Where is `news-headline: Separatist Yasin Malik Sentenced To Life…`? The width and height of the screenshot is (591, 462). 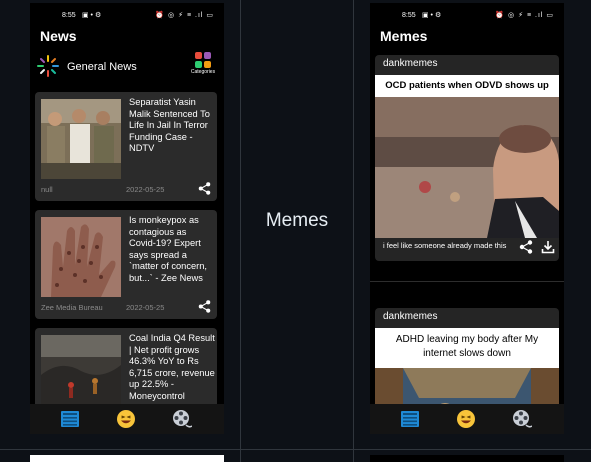 news-headline: Separatist Yasin Malik Sentenced To Life… is located at coordinates (169, 125).